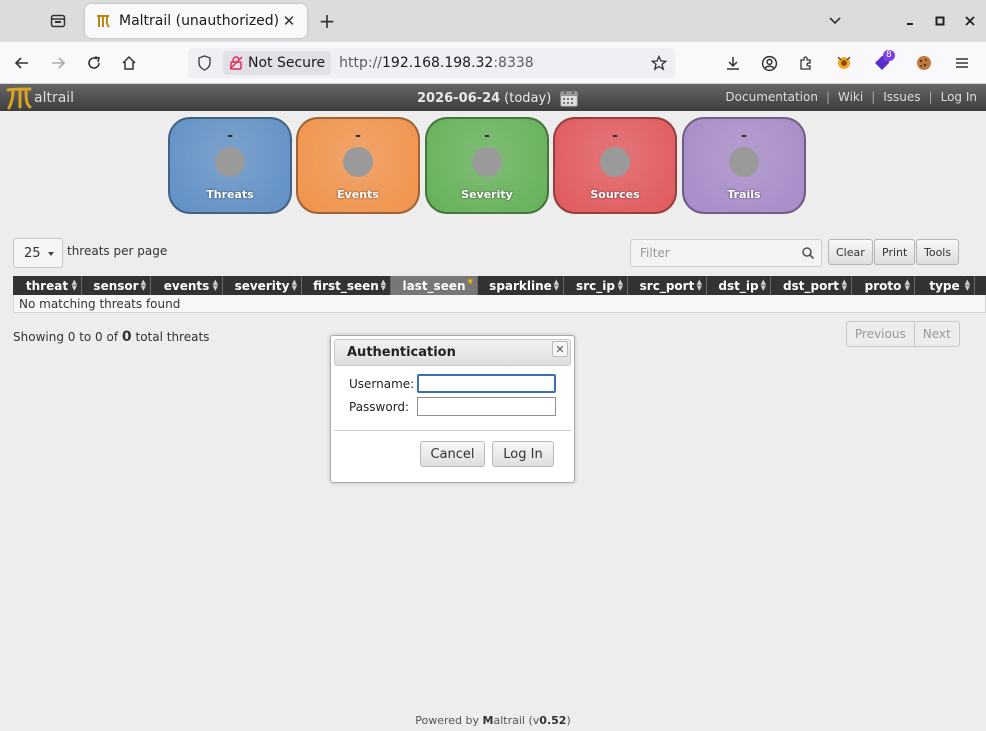 This screenshot has height=731, width=986. What do you see at coordinates (895, 252) in the screenshot?
I see `print-button: Print` at bounding box center [895, 252].